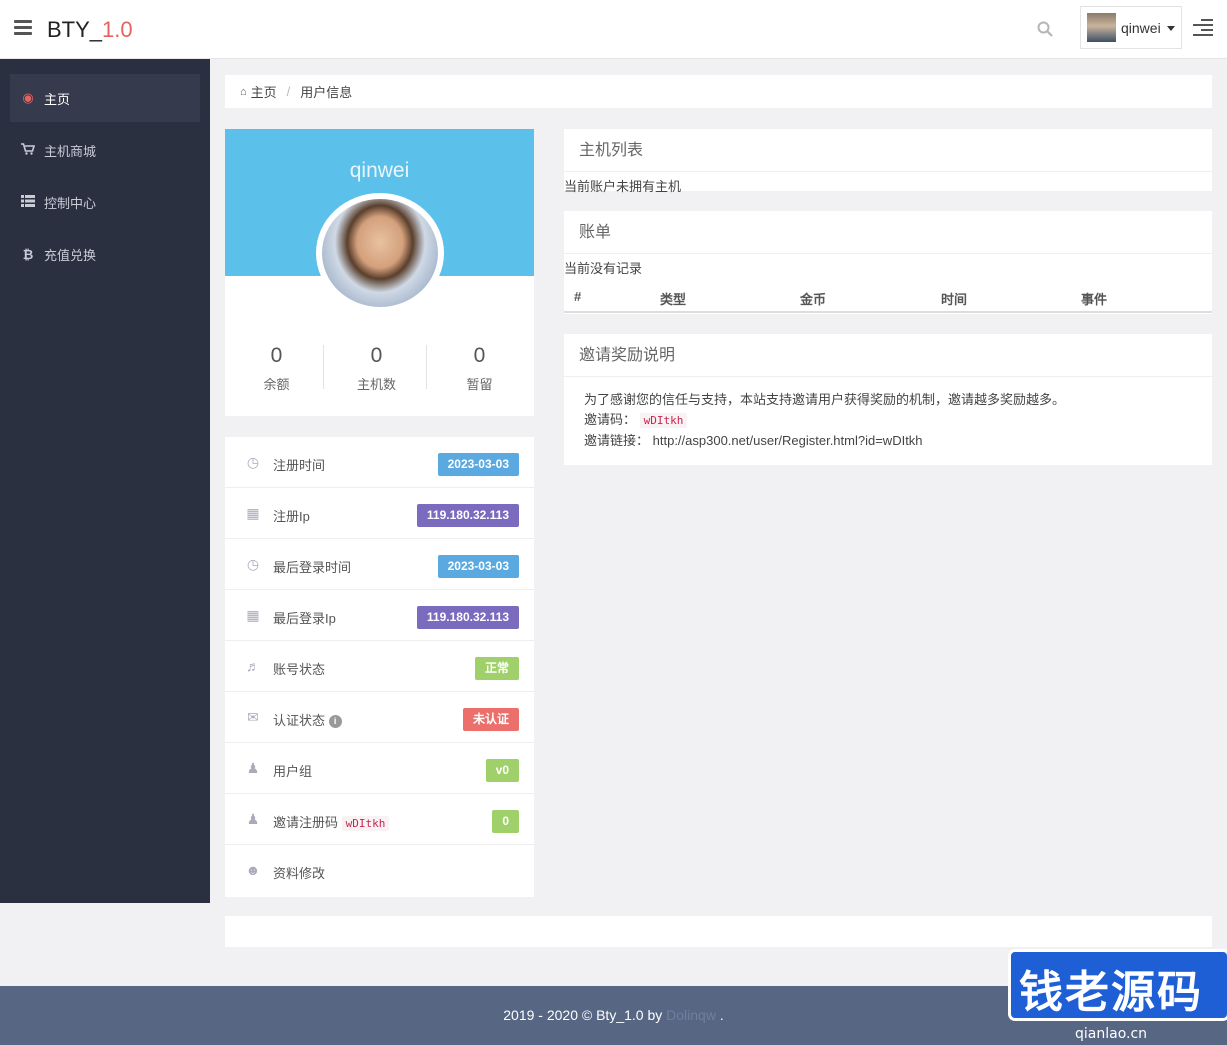 The image size is (1227, 1045). Describe the element at coordinates (502, 770) in the screenshot. I see `info-badge: v0` at that location.